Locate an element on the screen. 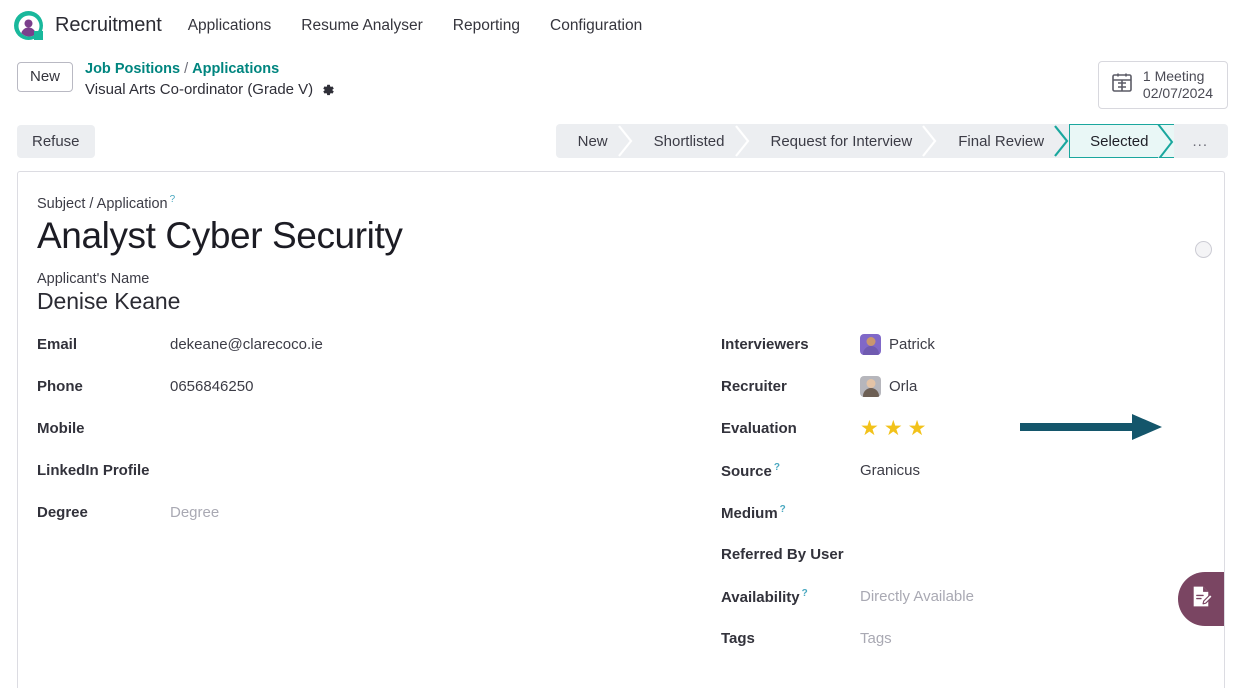 Image resolution: width=1242 pixels, height=689 pixels. new-record-badge: New is located at coordinates (45, 77).